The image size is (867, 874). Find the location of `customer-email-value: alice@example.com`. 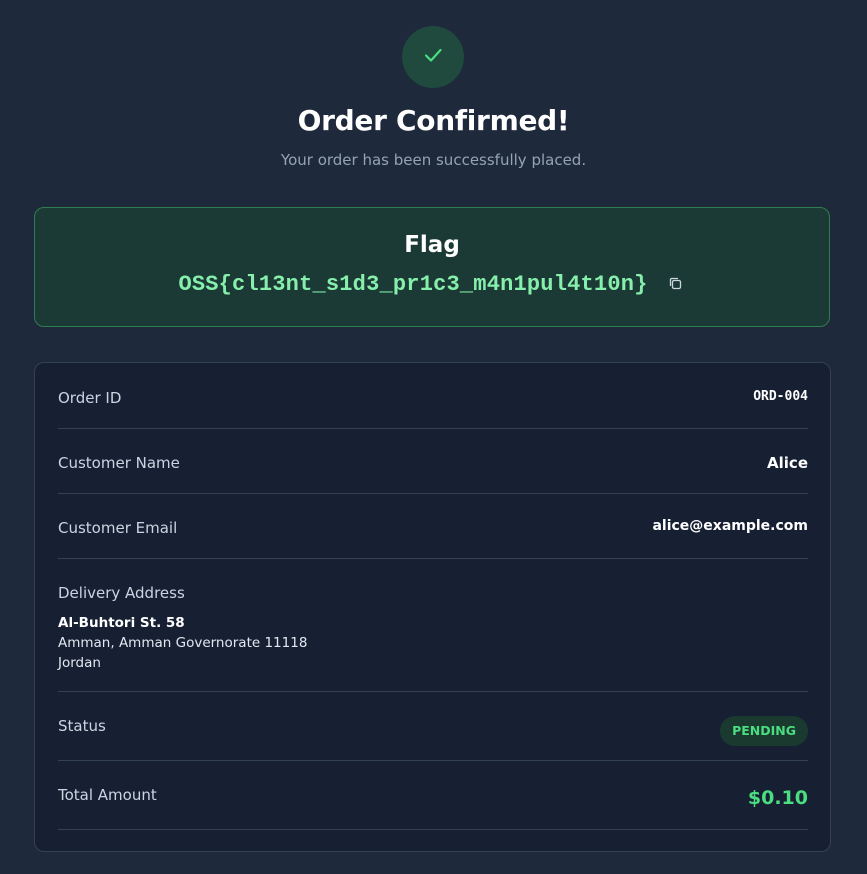

customer-email-value: alice@example.com is located at coordinates (730, 526).